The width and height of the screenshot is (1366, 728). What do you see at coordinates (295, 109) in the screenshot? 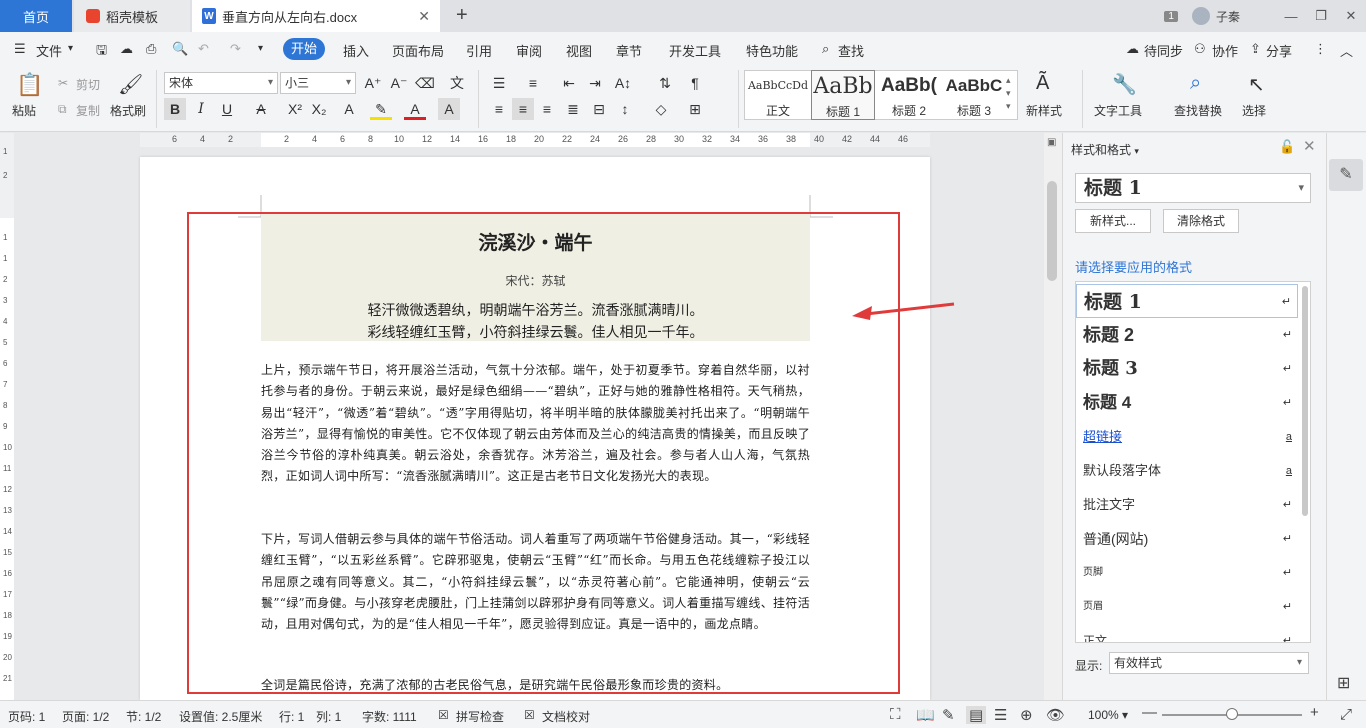
I see `superscript-icon: X²` at bounding box center [295, 109].